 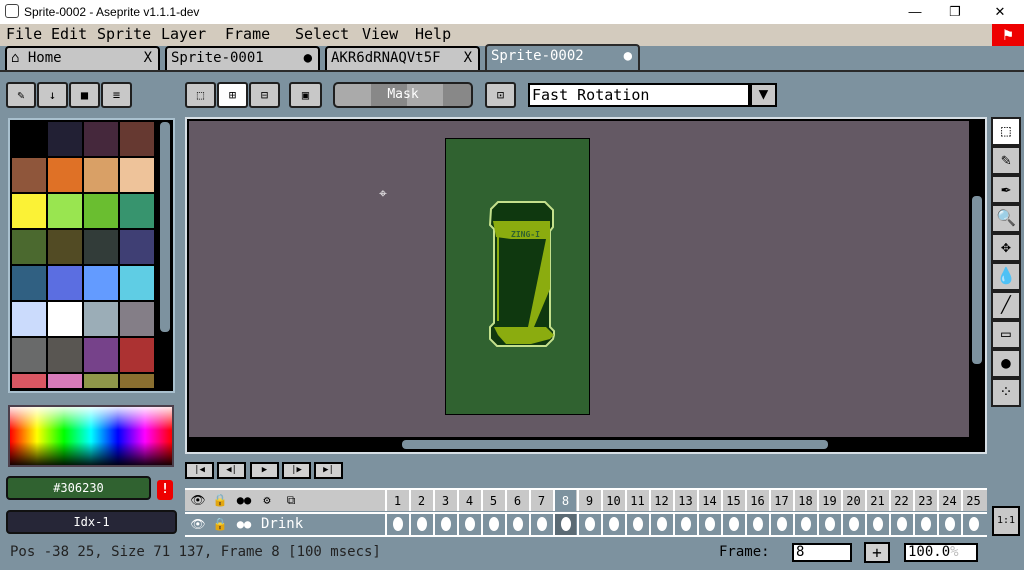 I want to click on canvas-horizontal-scrollbar, so click(x=615, y=444).